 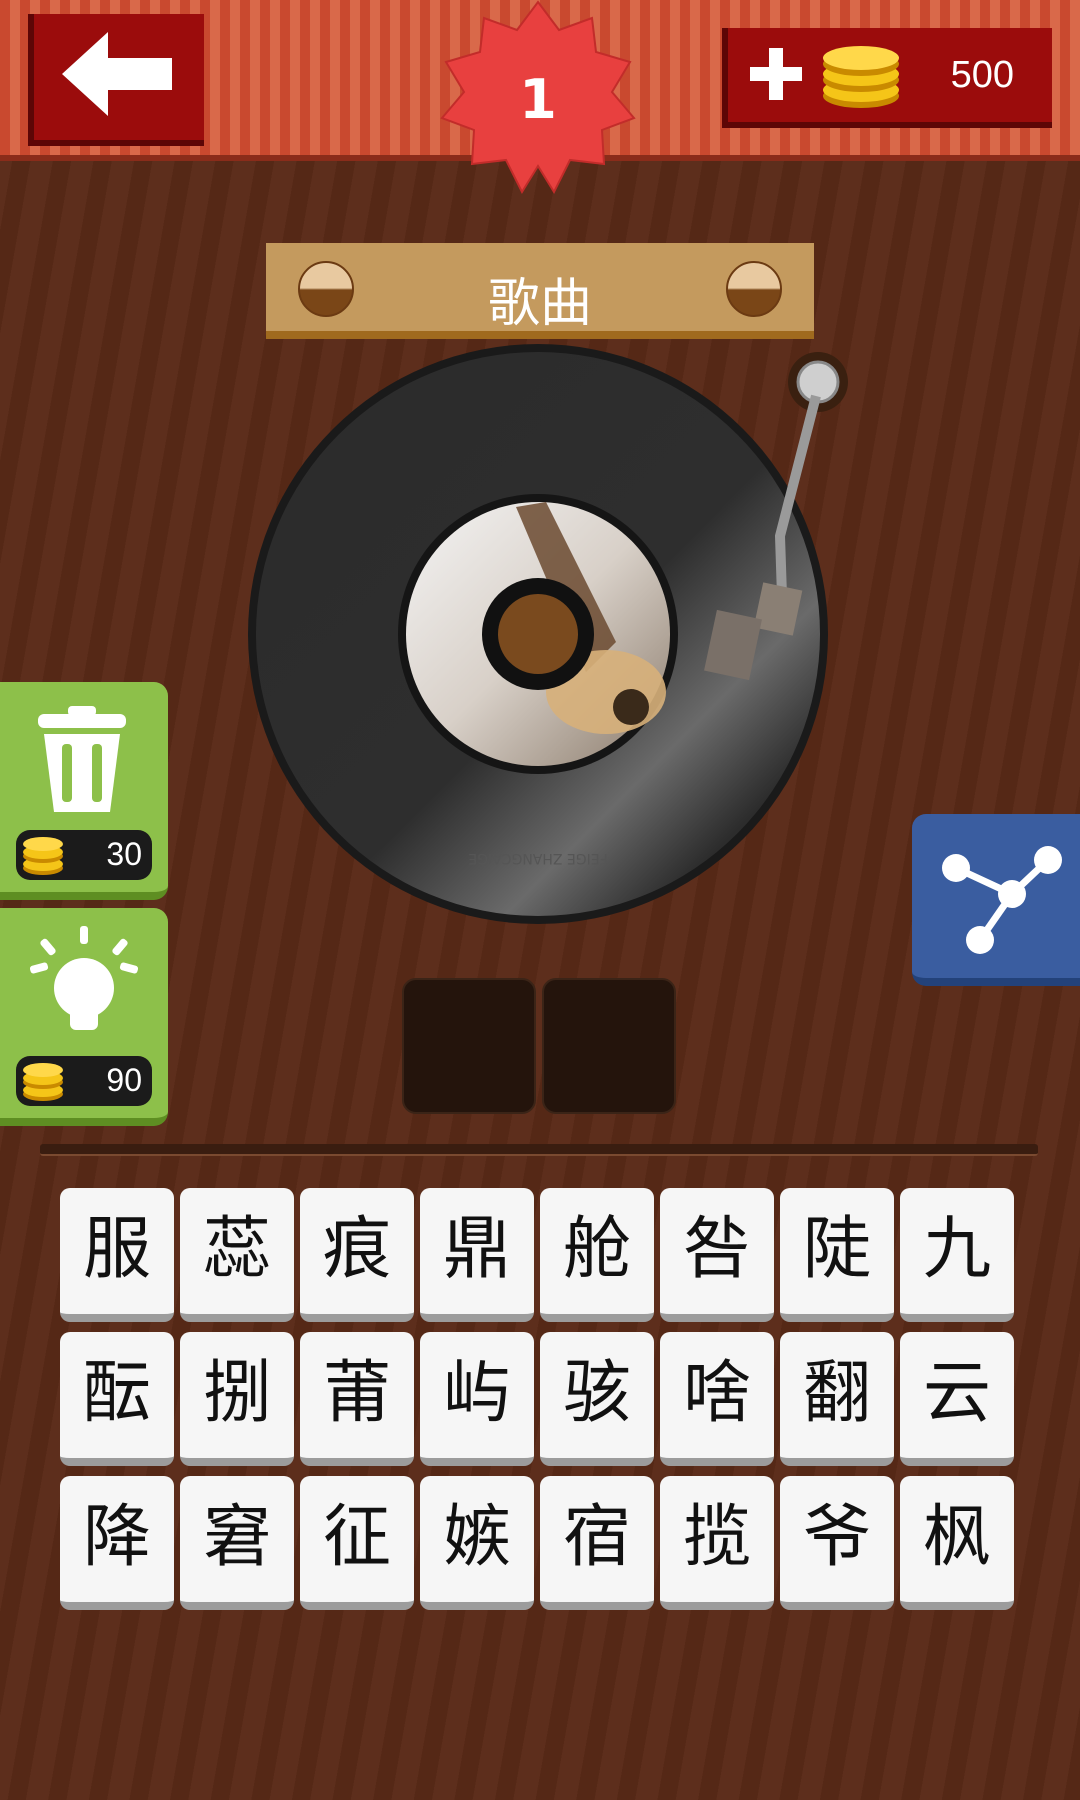 I want to click on letter-tile: 揽, so click(x=717, y=1543).